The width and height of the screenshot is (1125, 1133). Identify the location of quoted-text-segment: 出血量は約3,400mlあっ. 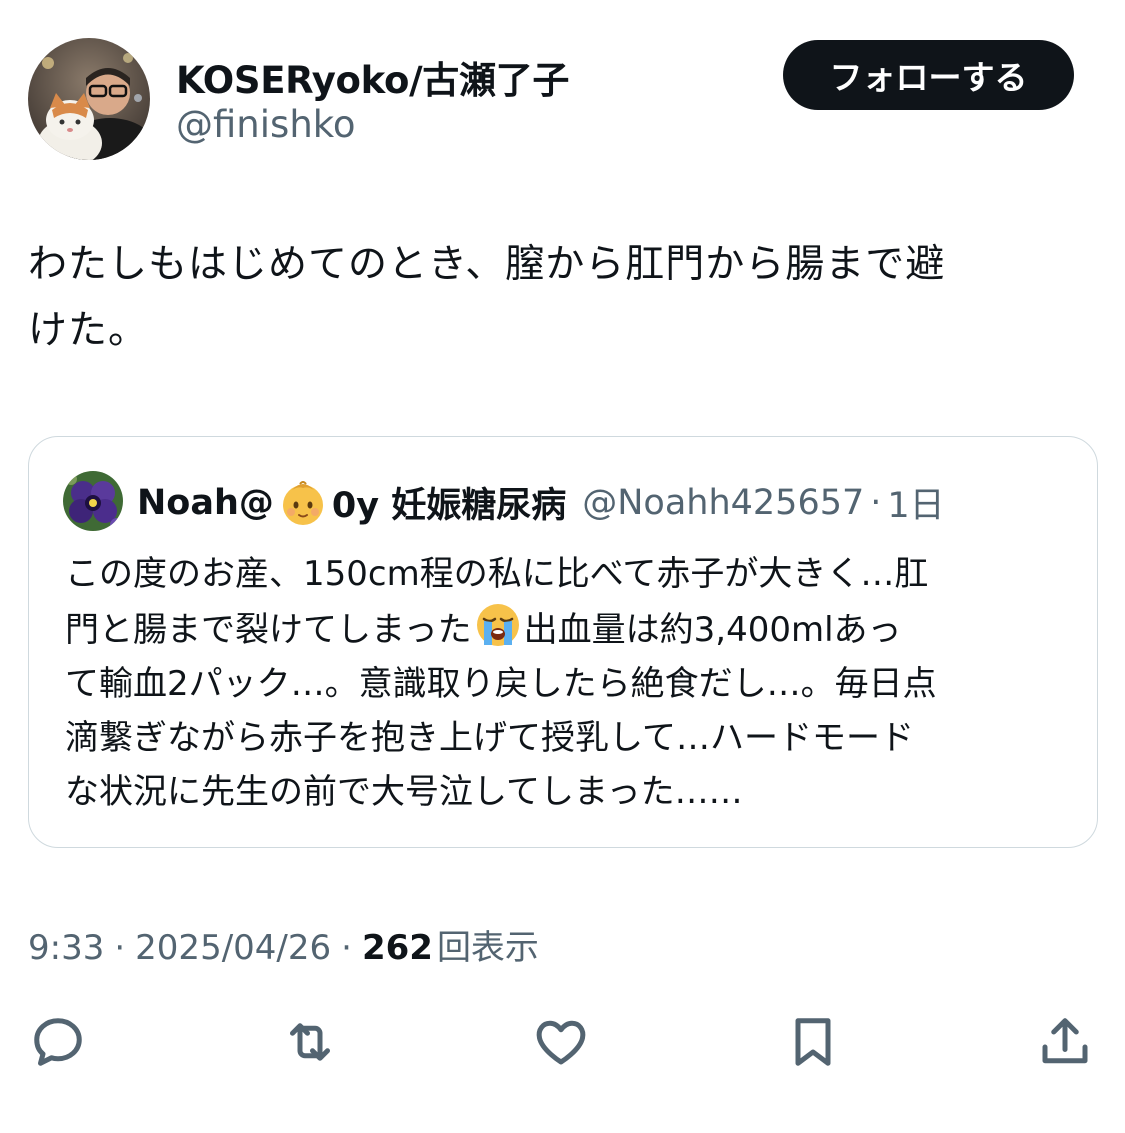
(712, 630).